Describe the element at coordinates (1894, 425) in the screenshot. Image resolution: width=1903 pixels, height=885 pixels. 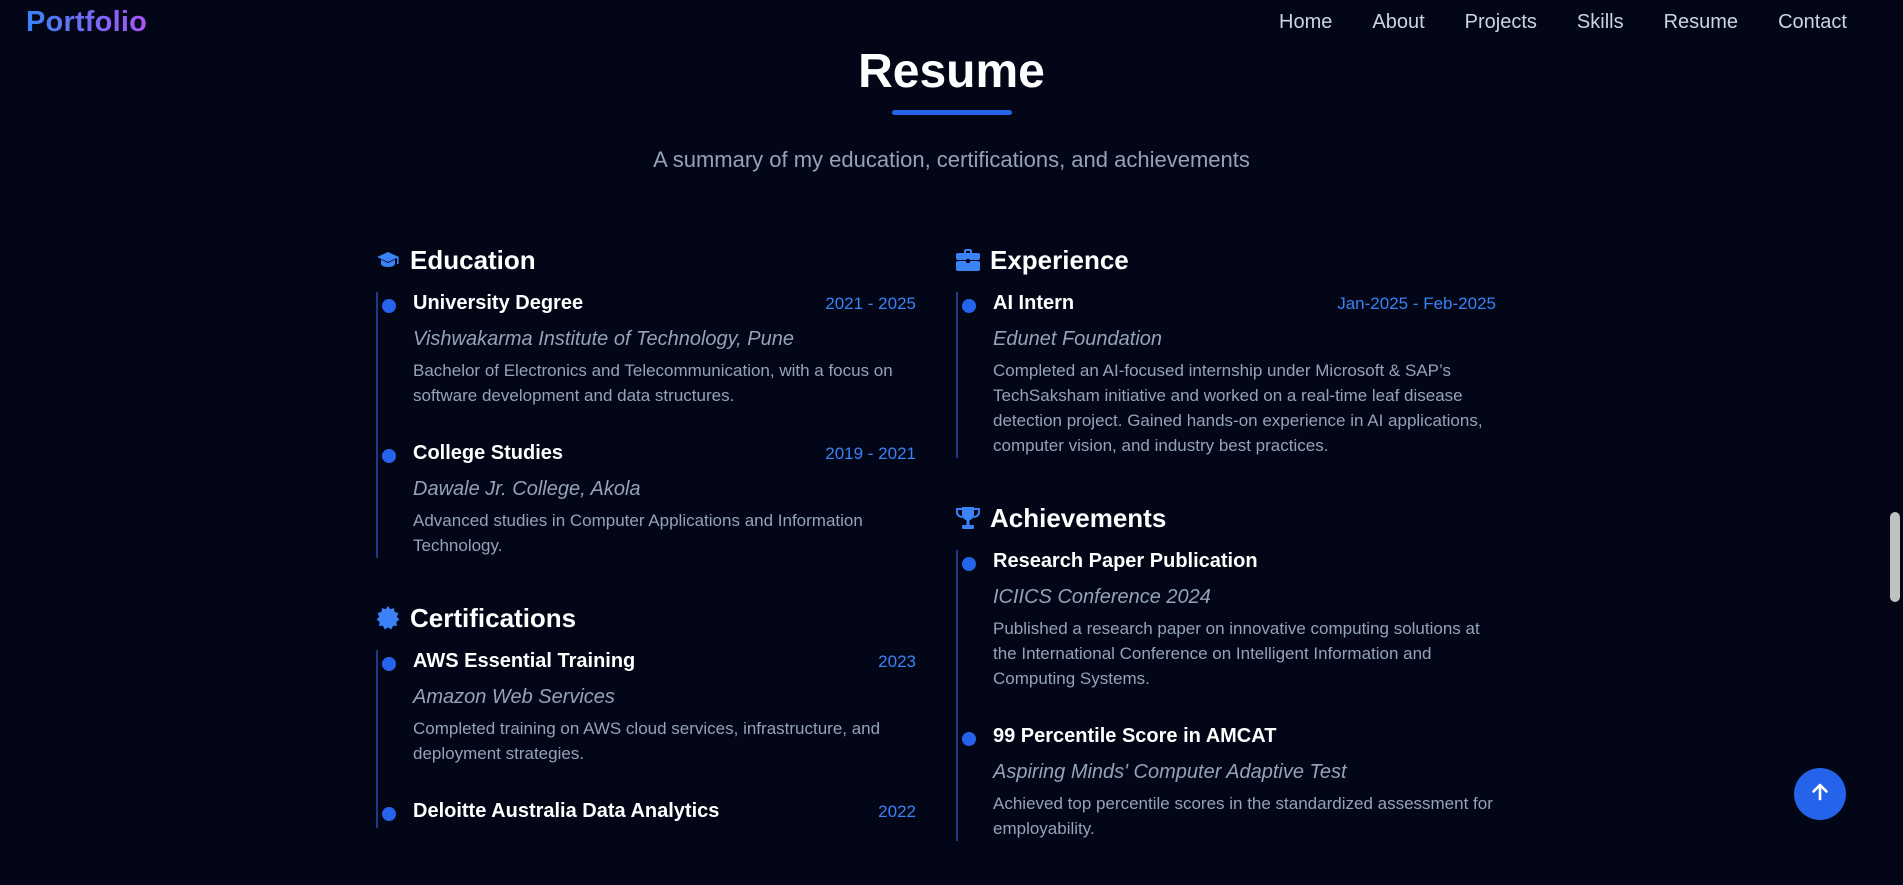
I see `page-scrollbar` at that location.